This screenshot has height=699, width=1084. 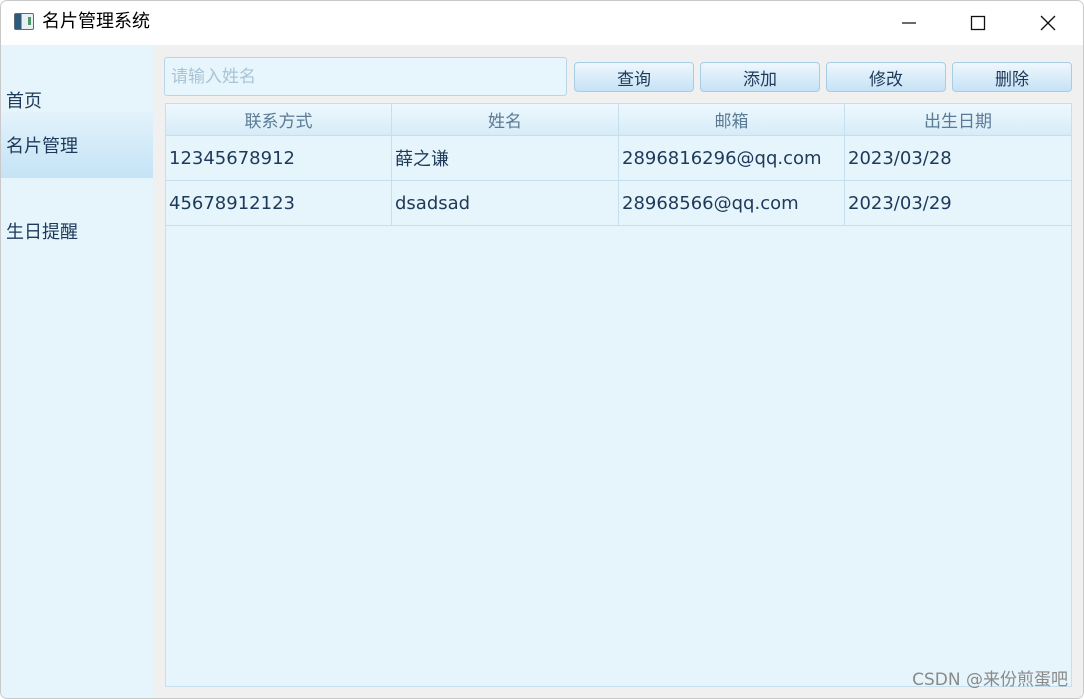 What do you see at coordinates (732, 203) in the screenshot?
I see `cell-email: 28968566@qq.com` at bounding box center [732, 203].